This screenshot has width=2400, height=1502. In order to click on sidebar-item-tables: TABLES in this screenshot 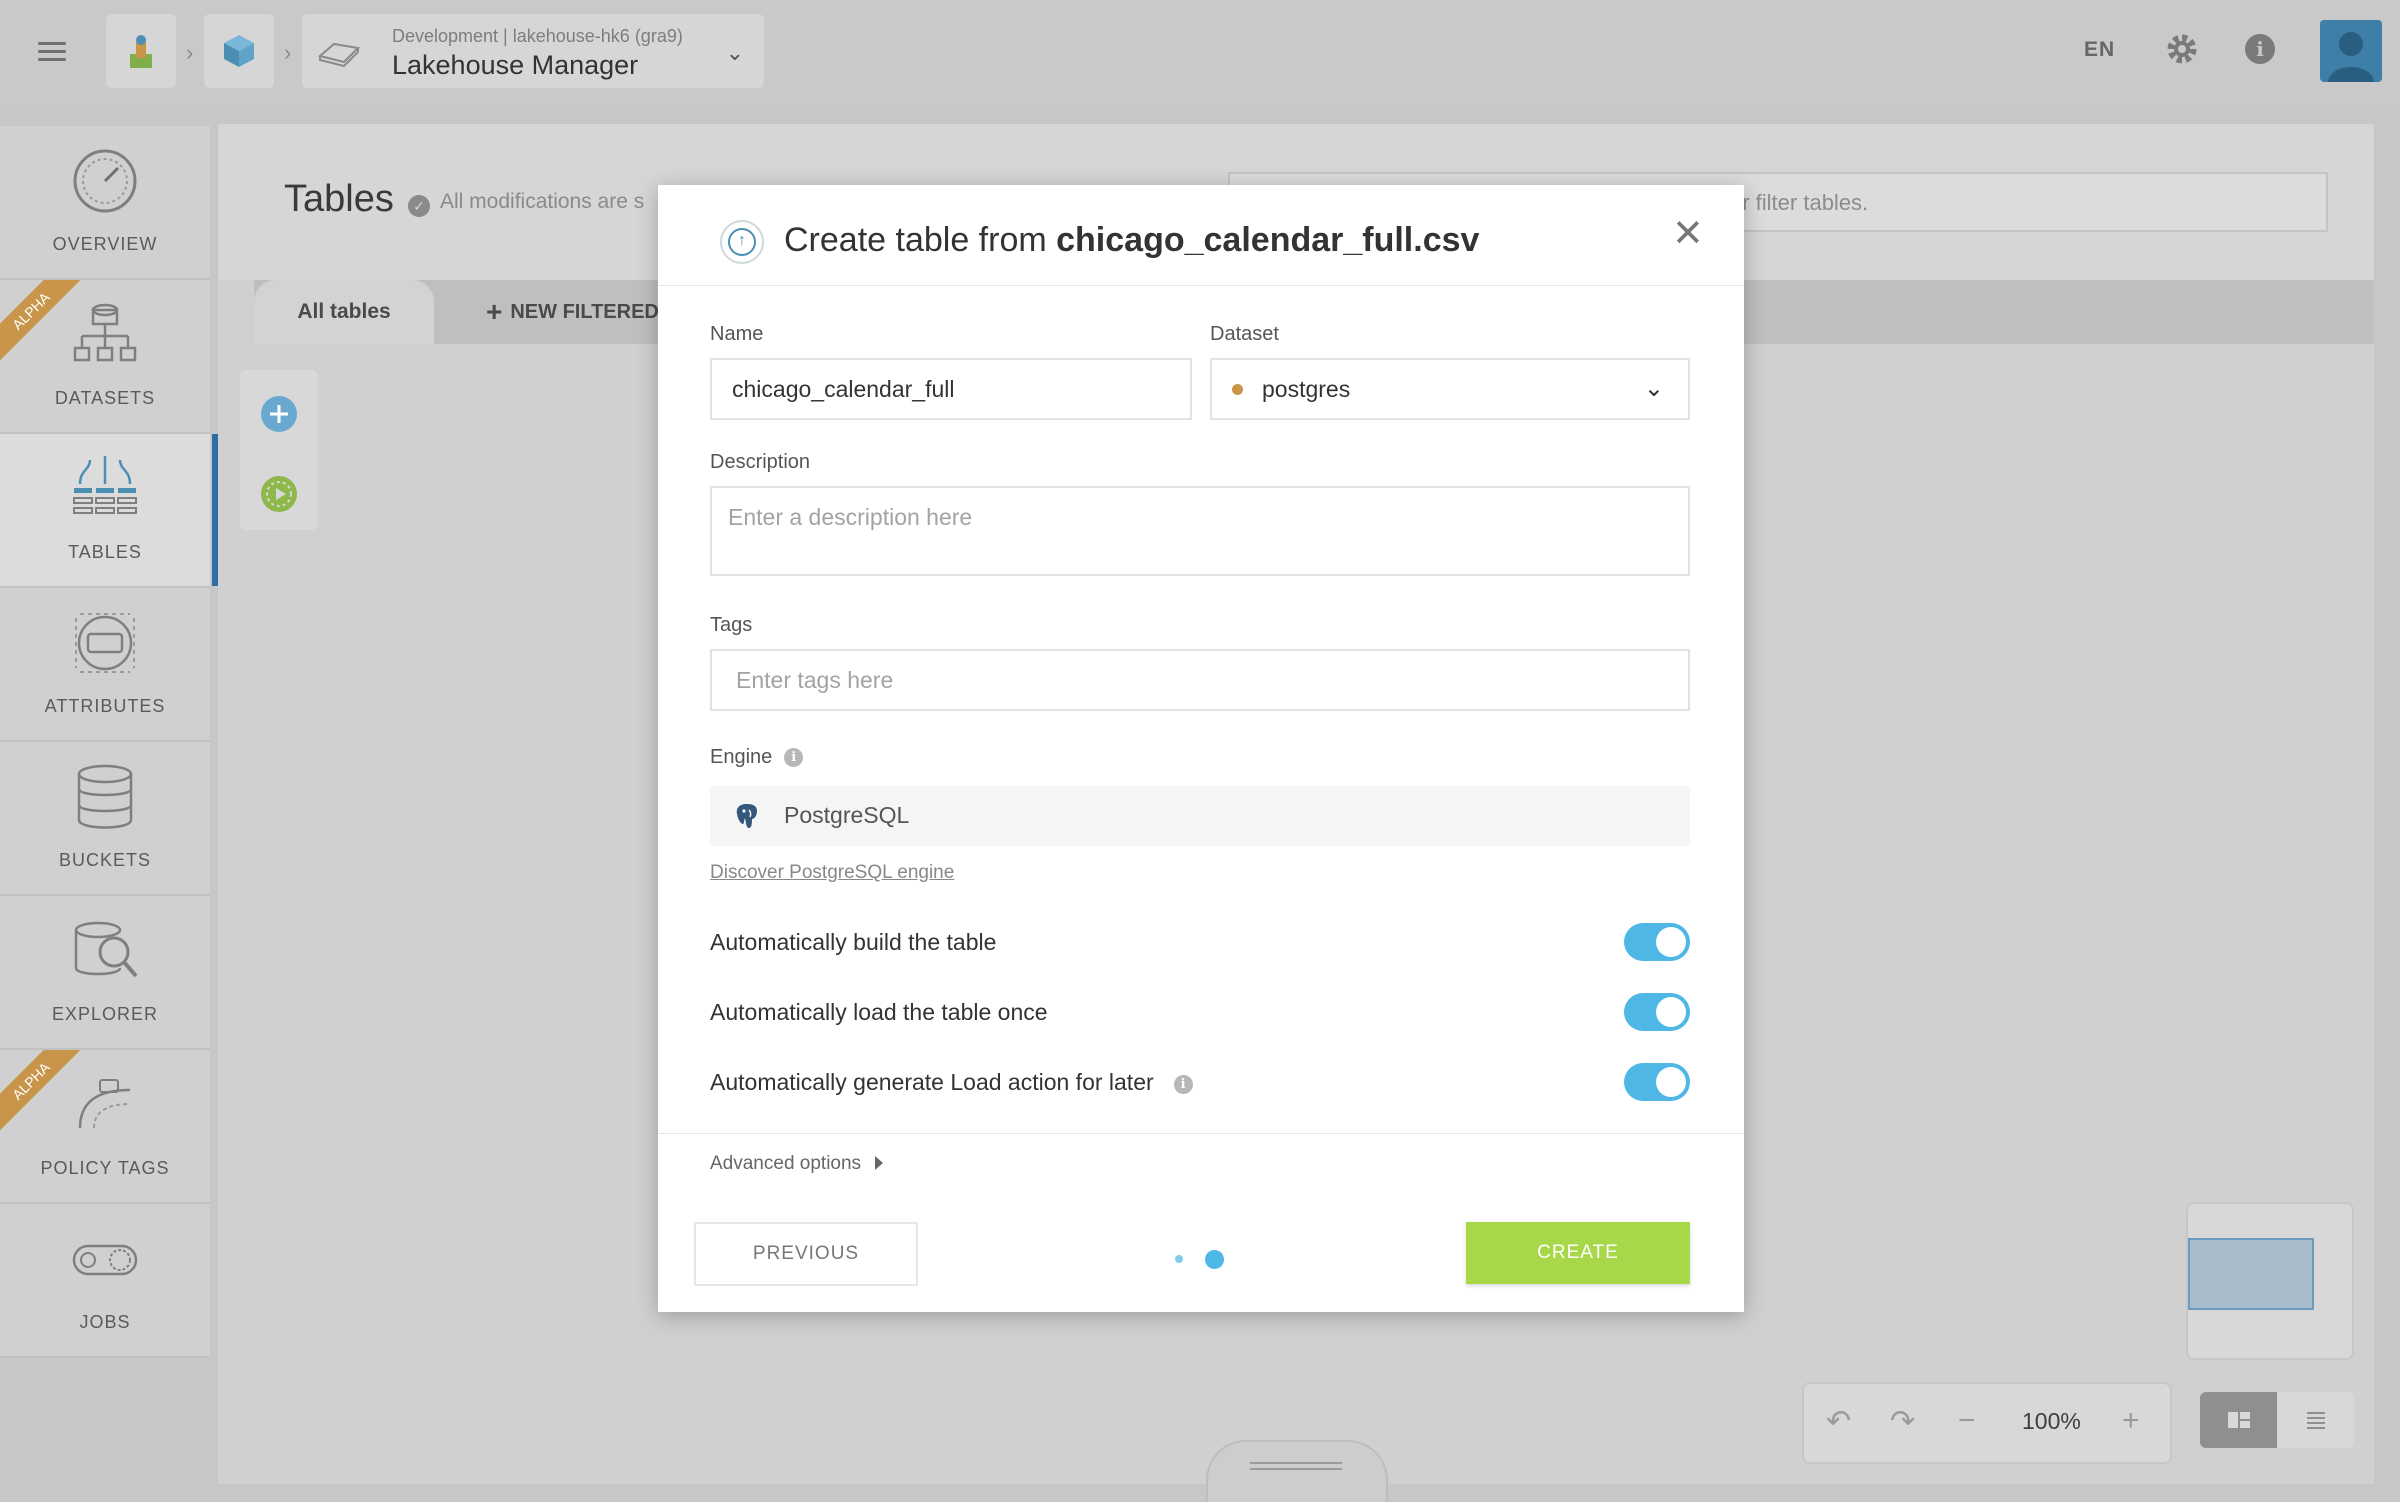, I will do `click(109, 511)`.